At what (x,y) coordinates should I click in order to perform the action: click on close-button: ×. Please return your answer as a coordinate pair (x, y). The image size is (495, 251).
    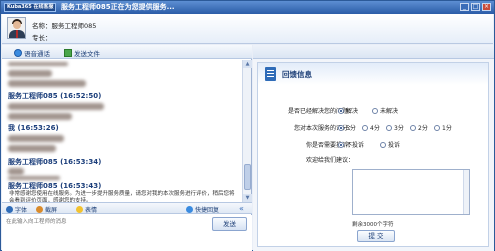
    Looking at the image, I should click on (486, 7).